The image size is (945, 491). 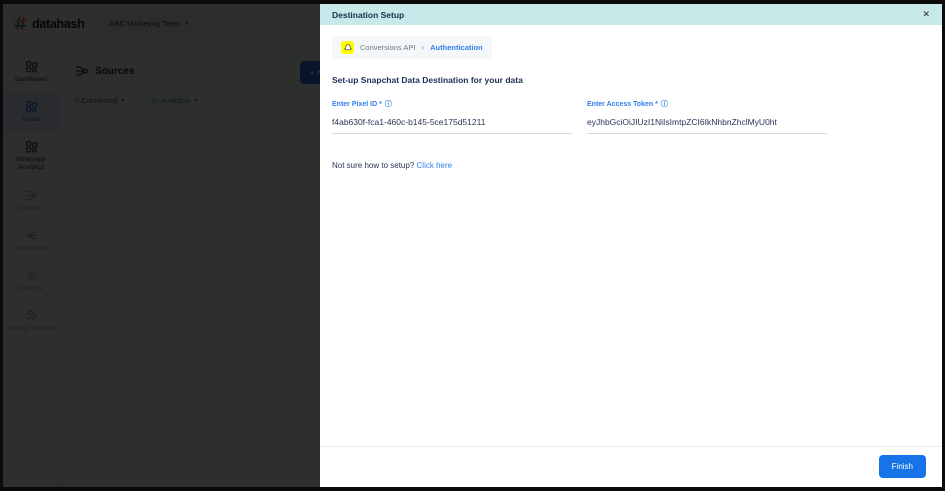 I want to click on setup-help-text: Not sure how to setup?, so click(x=373, y=165).